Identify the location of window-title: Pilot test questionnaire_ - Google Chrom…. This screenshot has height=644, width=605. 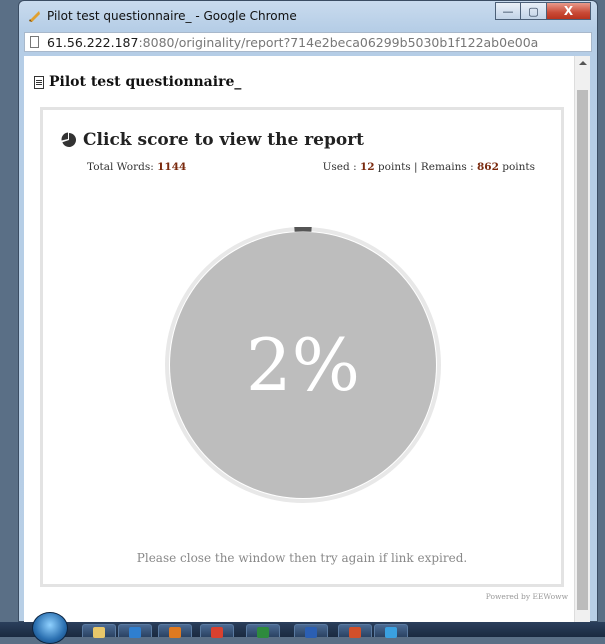
(172, 16).